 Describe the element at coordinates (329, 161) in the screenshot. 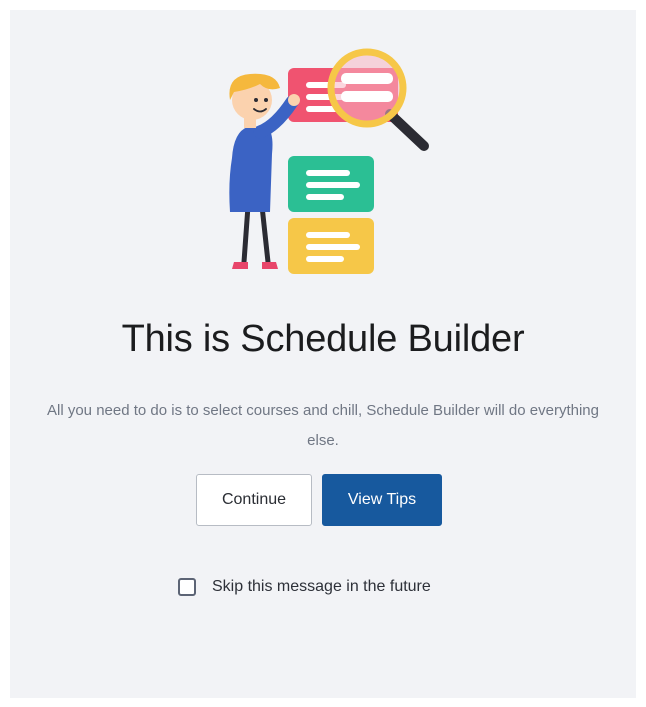

I see `person-inspecting-cards-illustration` at that location.